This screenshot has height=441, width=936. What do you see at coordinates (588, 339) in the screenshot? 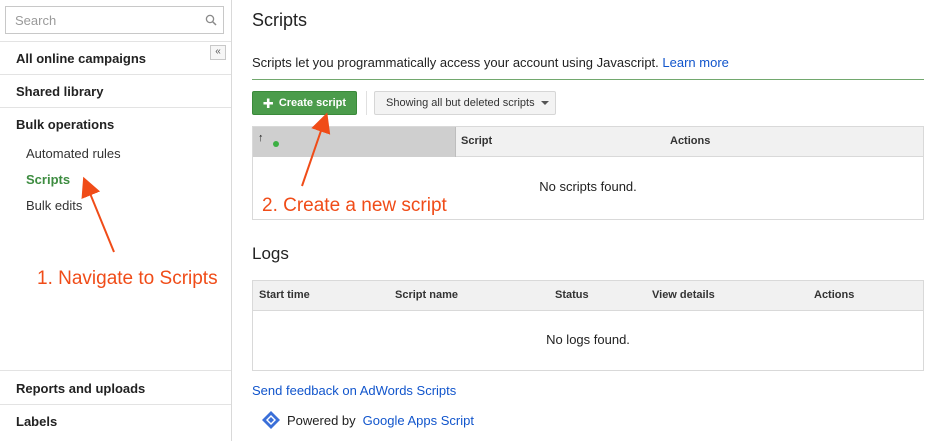
I see `empty-state-message: No logs found.` at bounding box center [588, 339].